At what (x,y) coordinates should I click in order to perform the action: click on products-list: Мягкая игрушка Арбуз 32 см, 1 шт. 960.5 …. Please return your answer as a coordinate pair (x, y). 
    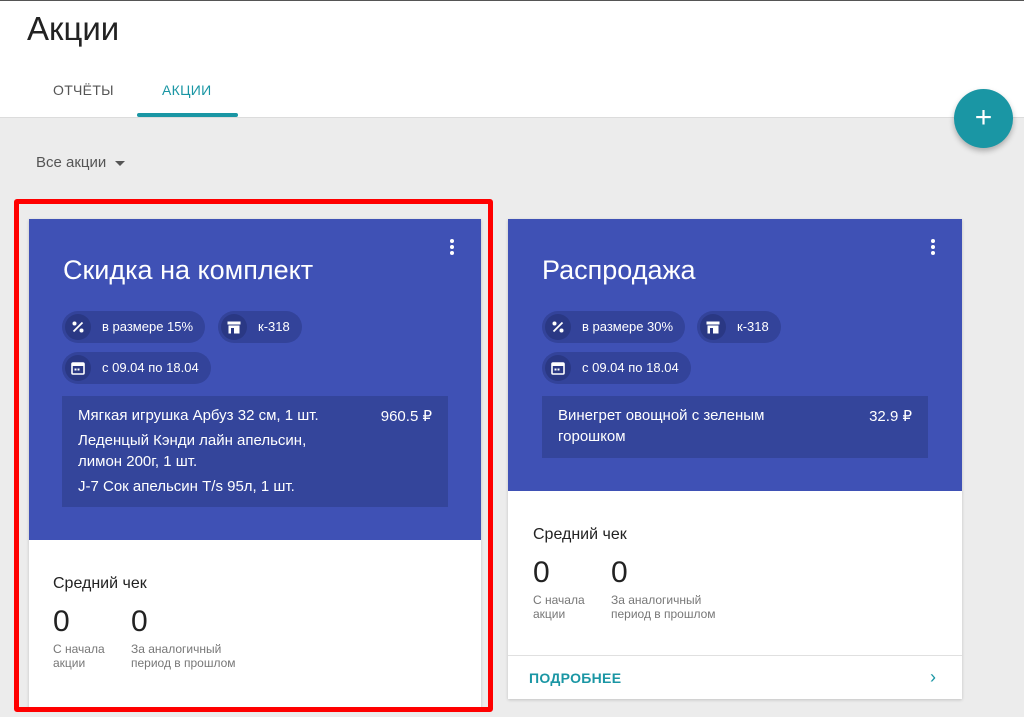
    Looking at the image, I should click on (255, 451).